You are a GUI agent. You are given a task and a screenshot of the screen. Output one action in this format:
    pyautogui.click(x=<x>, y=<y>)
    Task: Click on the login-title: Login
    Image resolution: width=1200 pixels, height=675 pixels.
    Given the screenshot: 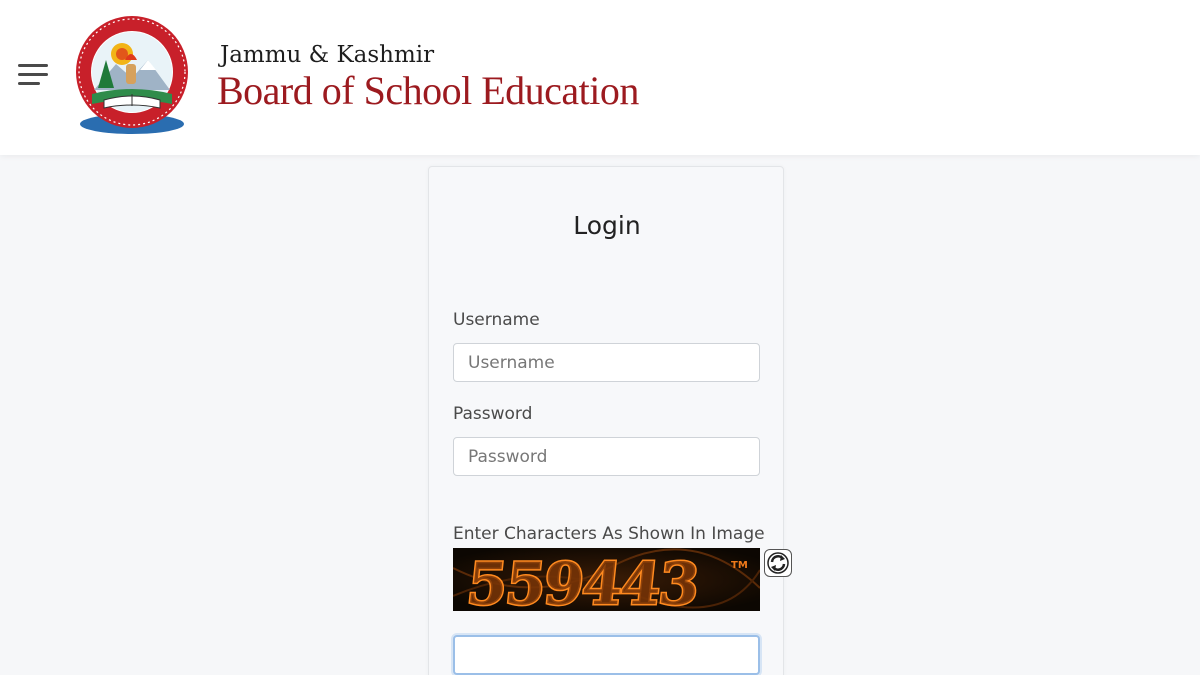 What is the action you would take?
    pyautogui.click(x=607, y=225)
    